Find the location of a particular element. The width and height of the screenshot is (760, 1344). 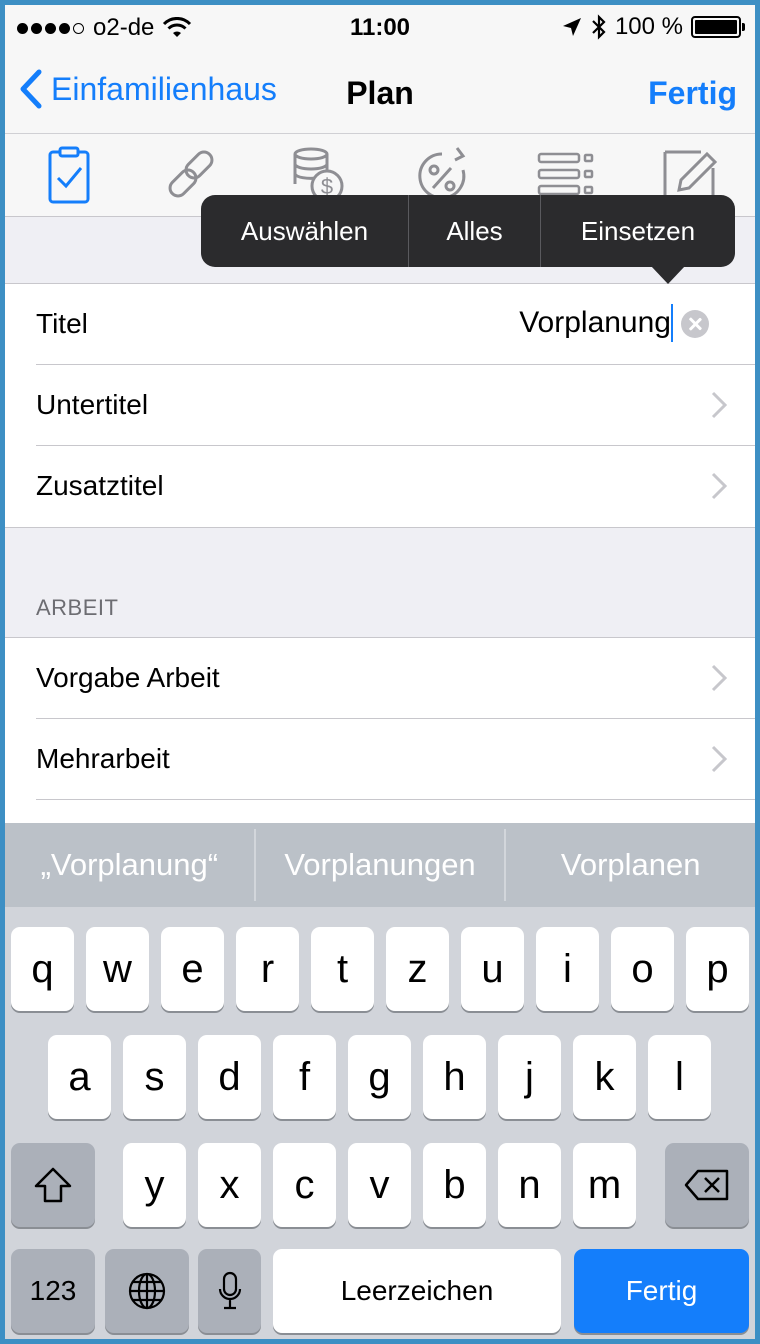

key-n: n is located at coordinates (529, 1185).